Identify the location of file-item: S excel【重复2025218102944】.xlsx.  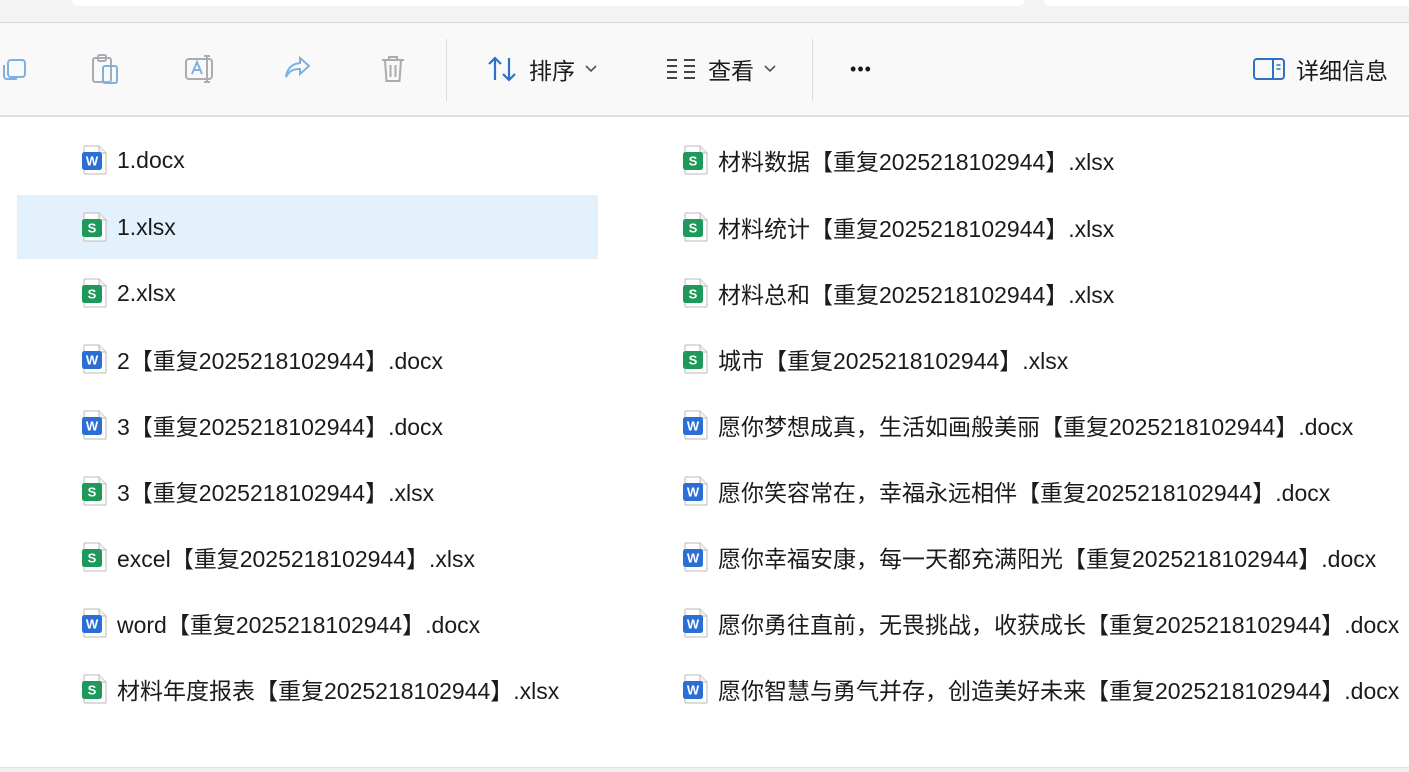
(340, 557).